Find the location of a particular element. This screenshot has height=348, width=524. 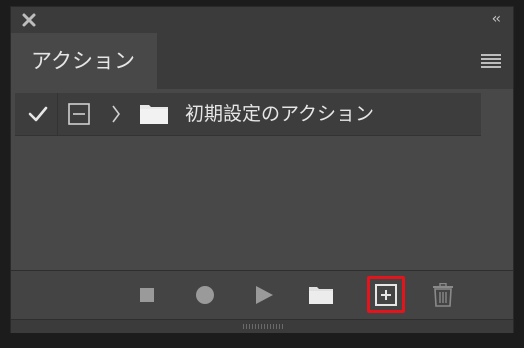

expand-button is located at coordinates (116, 114).